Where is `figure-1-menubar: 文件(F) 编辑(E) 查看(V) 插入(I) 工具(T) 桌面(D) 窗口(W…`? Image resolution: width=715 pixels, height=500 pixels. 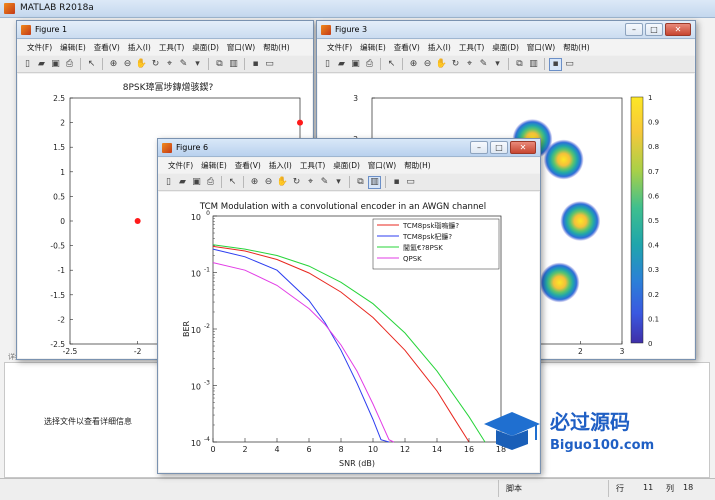 figure-1-menubar: 文件(F) 编辑(E) 查看(V) 插入(I) 工具(T) 桌面(D) 窗口(W… is located at coordinates (165, 47).